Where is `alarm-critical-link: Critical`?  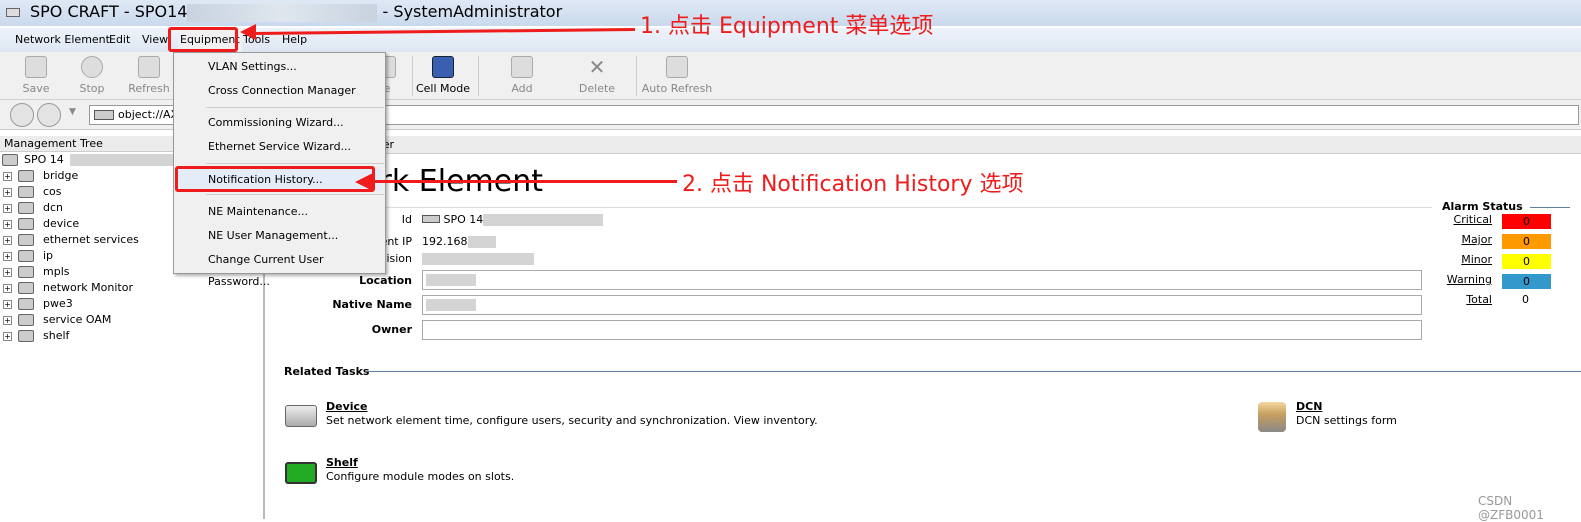
alarm-critical-link: Critical is located at coordinates (1457, 219).